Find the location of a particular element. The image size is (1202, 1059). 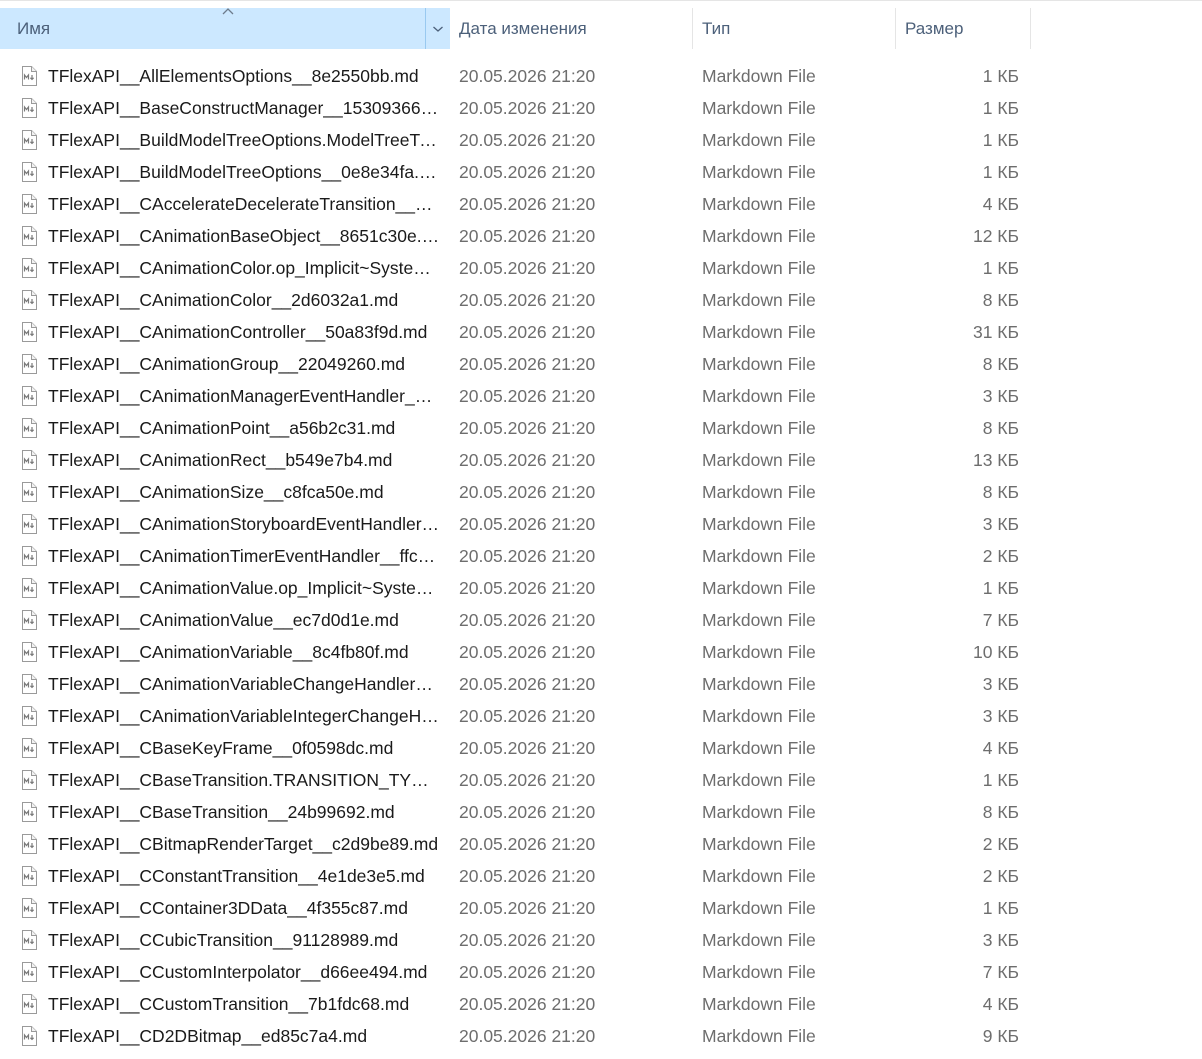

chevron-down-icon is located at coordinates (438, 29).